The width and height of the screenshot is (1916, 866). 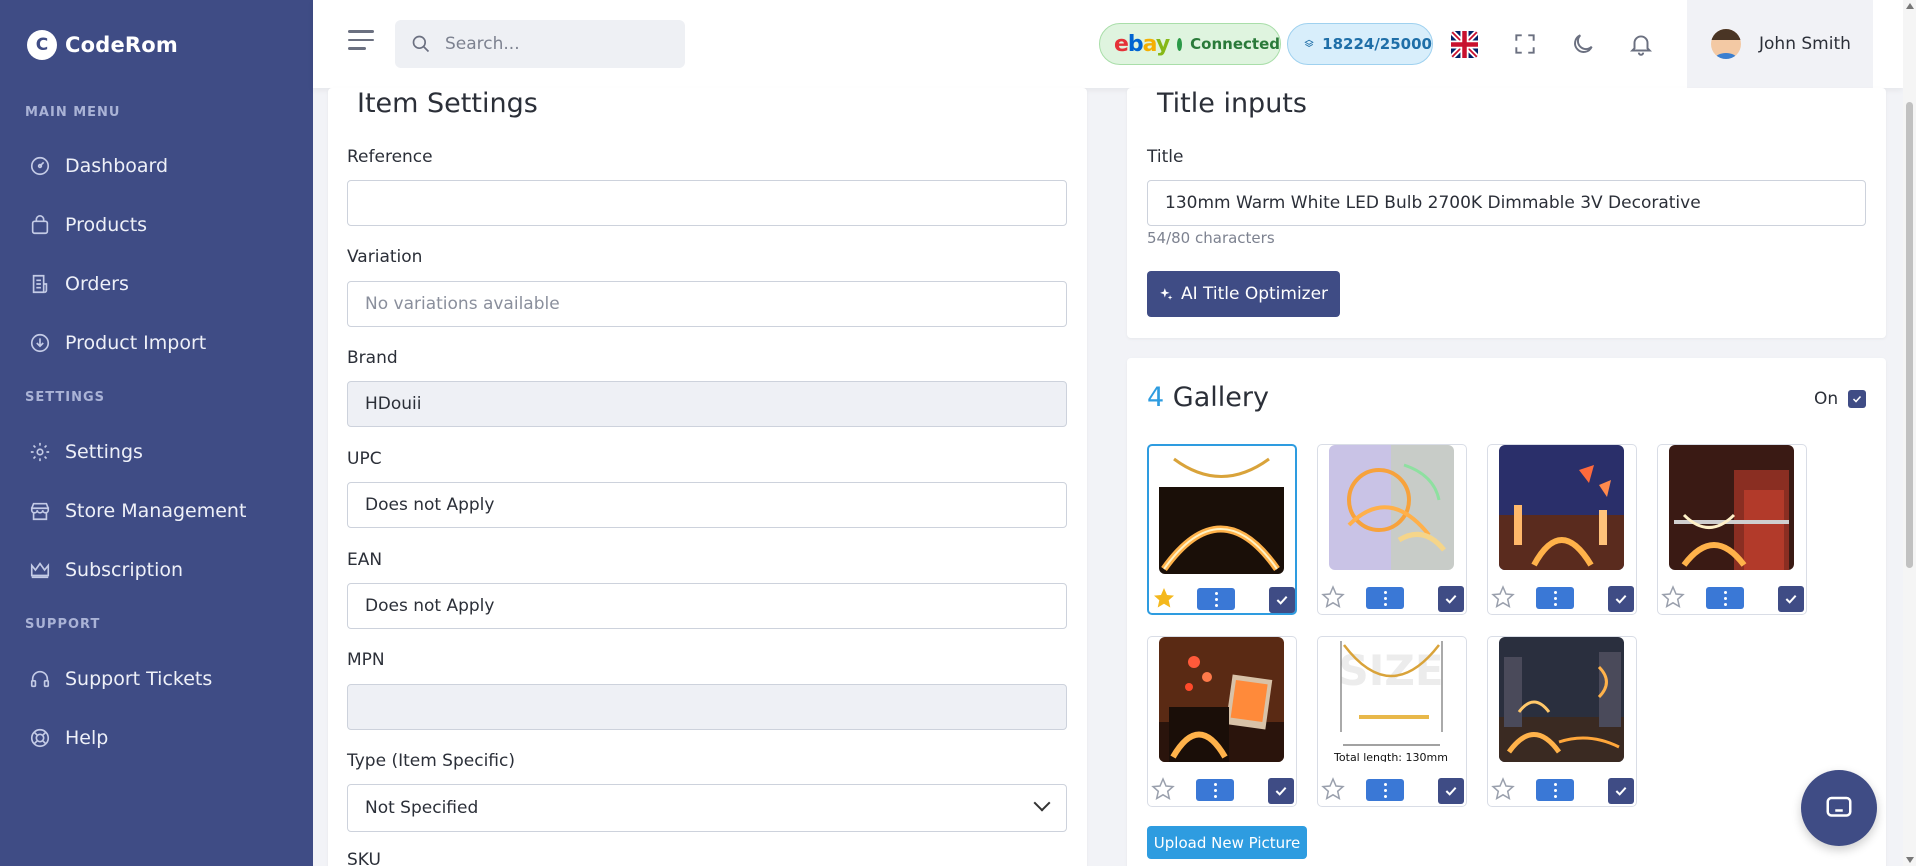 What do you see at coordinates (555, 44) in the screenshot?
I see `search-input` at bounding box center [555, 44].